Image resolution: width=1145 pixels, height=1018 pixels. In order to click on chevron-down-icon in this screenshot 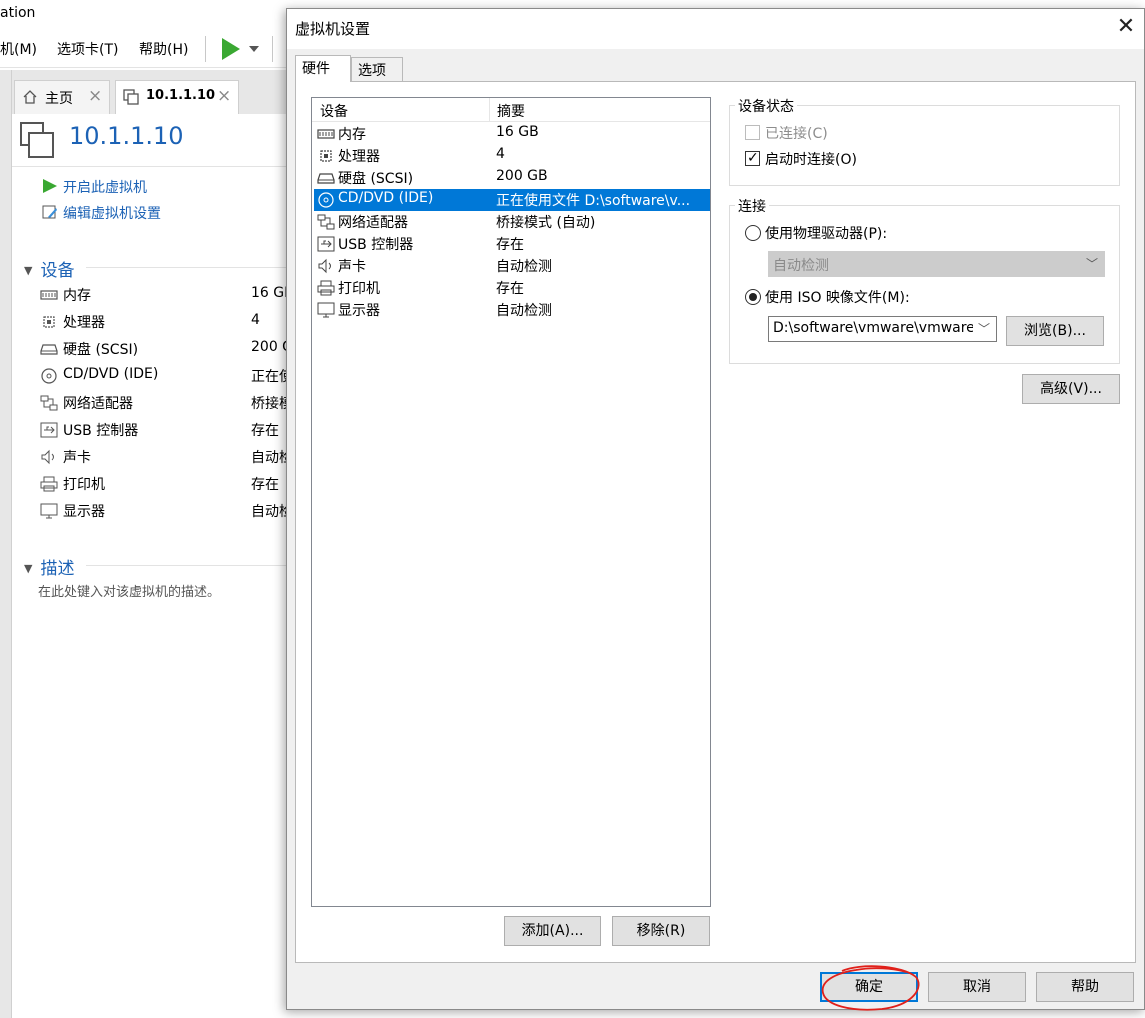, I will do `click(254, 49)`.